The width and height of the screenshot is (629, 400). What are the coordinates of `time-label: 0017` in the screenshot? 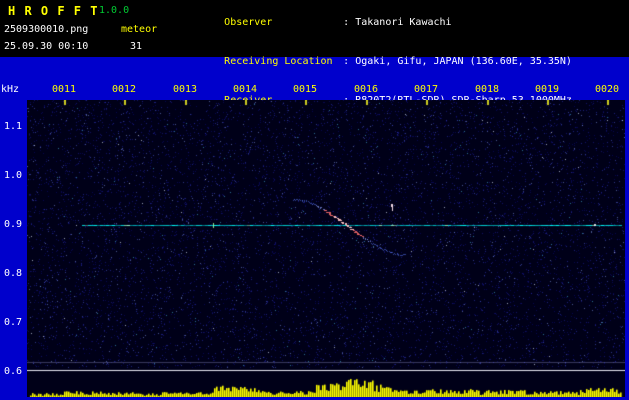 It's located at (426, 89).